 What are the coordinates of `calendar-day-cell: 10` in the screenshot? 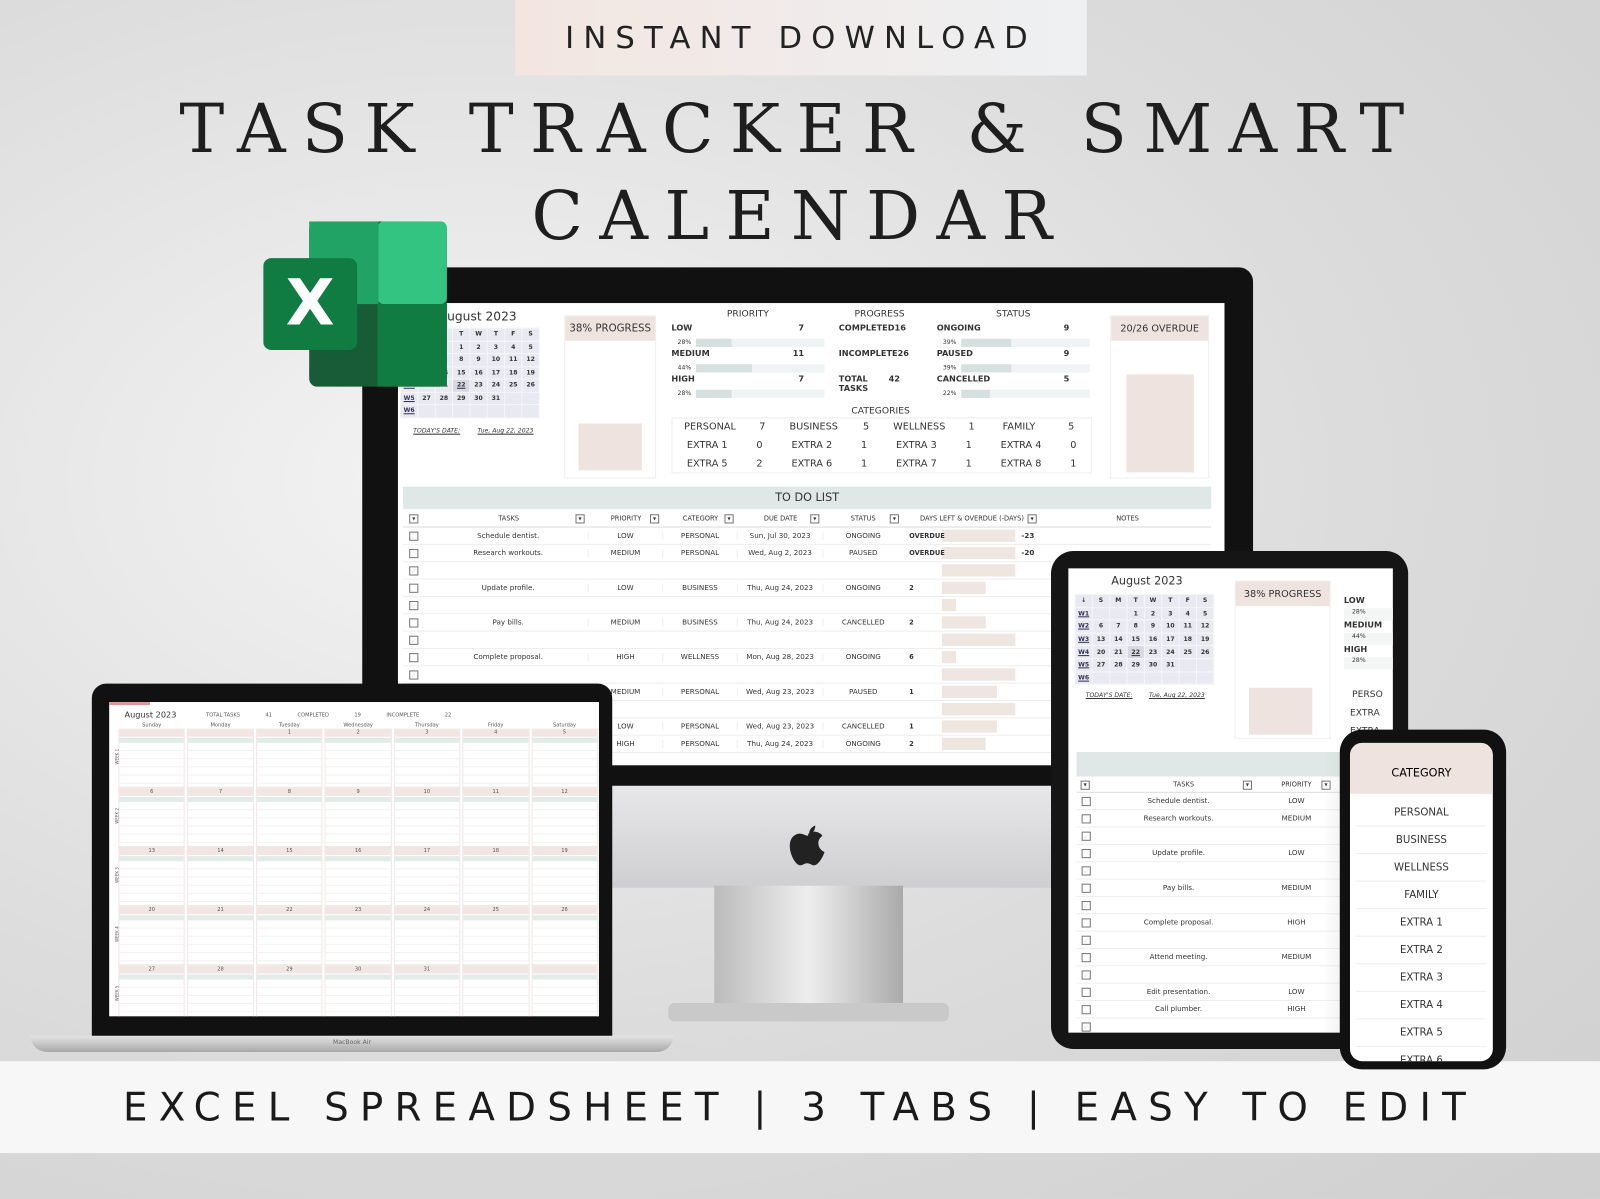 It's located at (427, 817).